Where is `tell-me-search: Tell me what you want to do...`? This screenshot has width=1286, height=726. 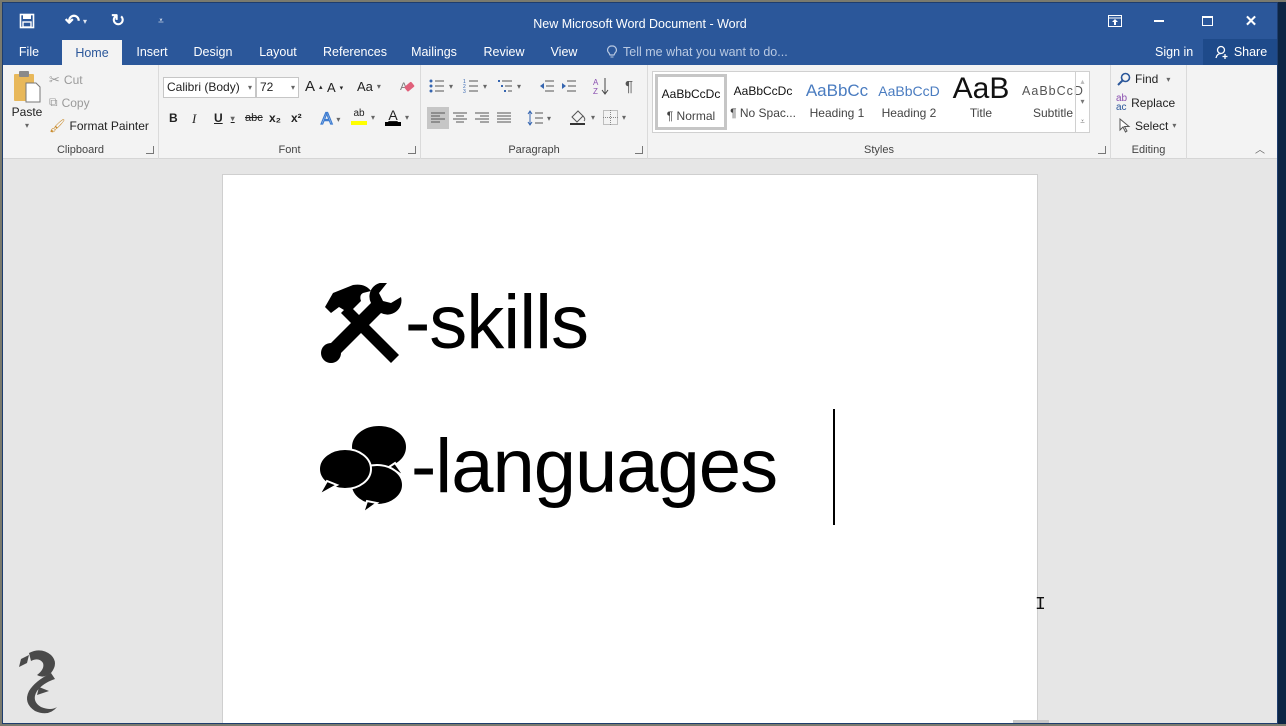 tell-me-search: Tell me what you want to do... is located at coordinates (697, 52).